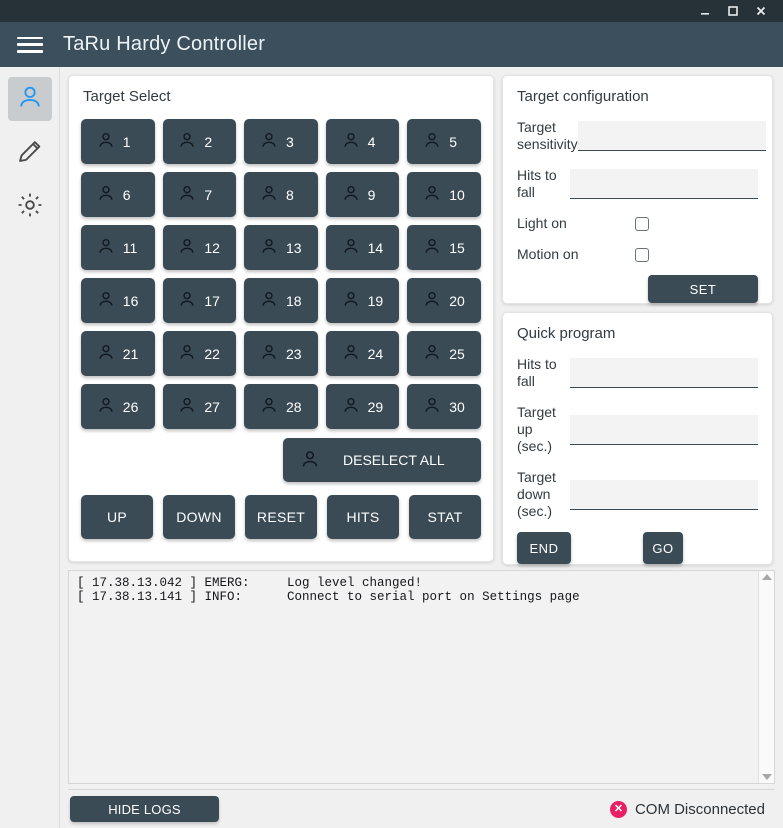  What do you see at coordinates (199, 300) in the screenshot?
I see `target-button: 17` at bounding box center [199, 300].